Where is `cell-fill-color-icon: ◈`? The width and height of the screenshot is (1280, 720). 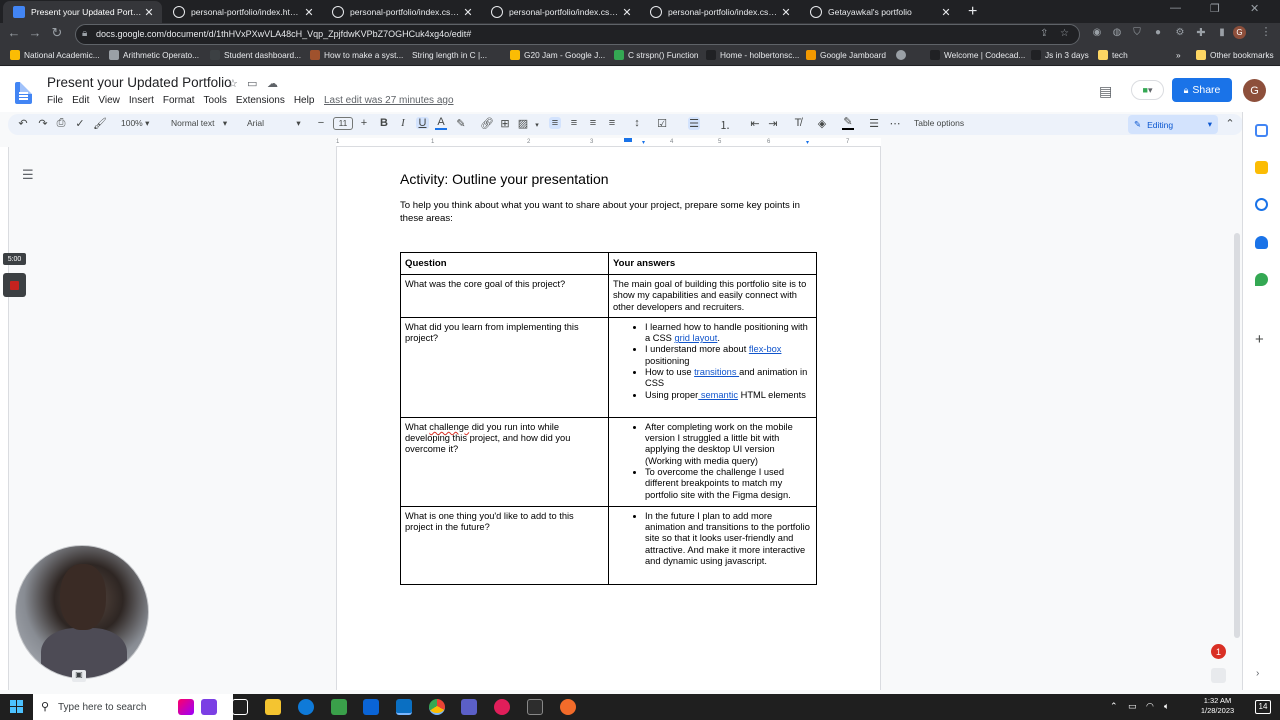
cell-fill-color-icon: ◈ is located at coordinates (822, 123).